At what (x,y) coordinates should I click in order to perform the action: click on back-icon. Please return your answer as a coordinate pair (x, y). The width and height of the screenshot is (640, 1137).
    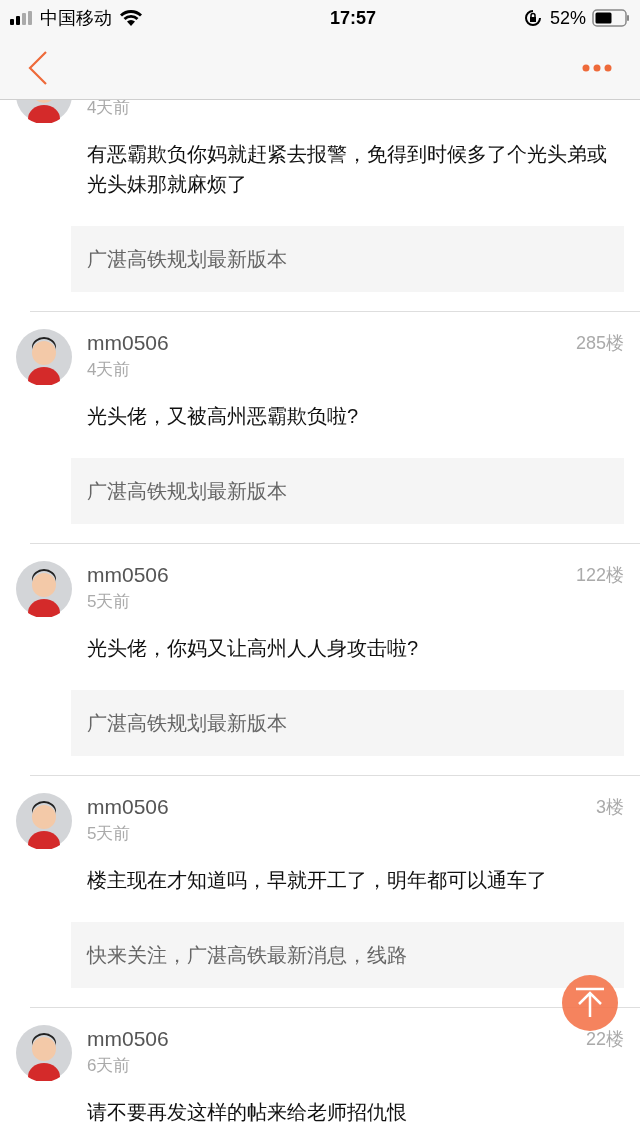
    Looking at the image, I should click on (38, 68).